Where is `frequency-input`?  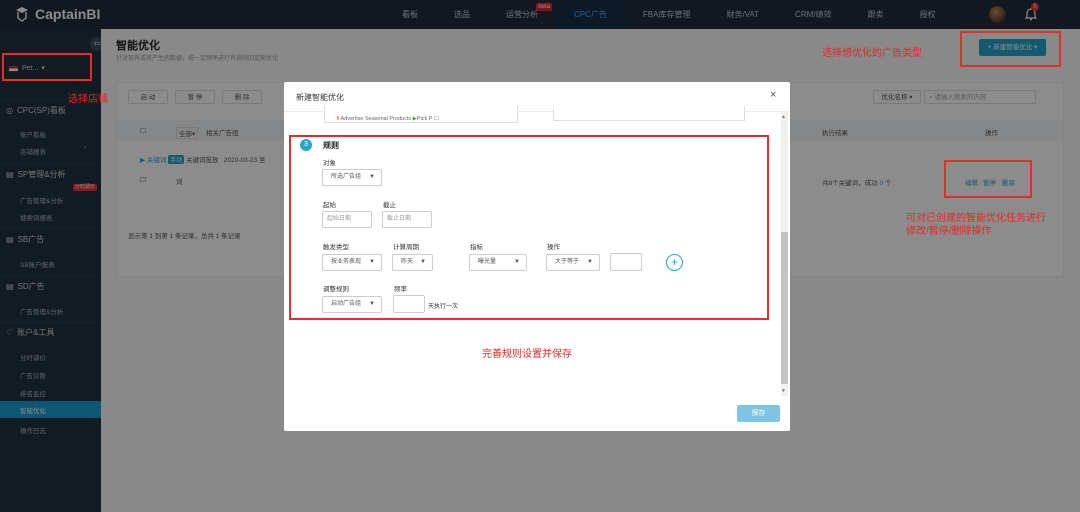 frequency-input is located at coordinates (409, 304).